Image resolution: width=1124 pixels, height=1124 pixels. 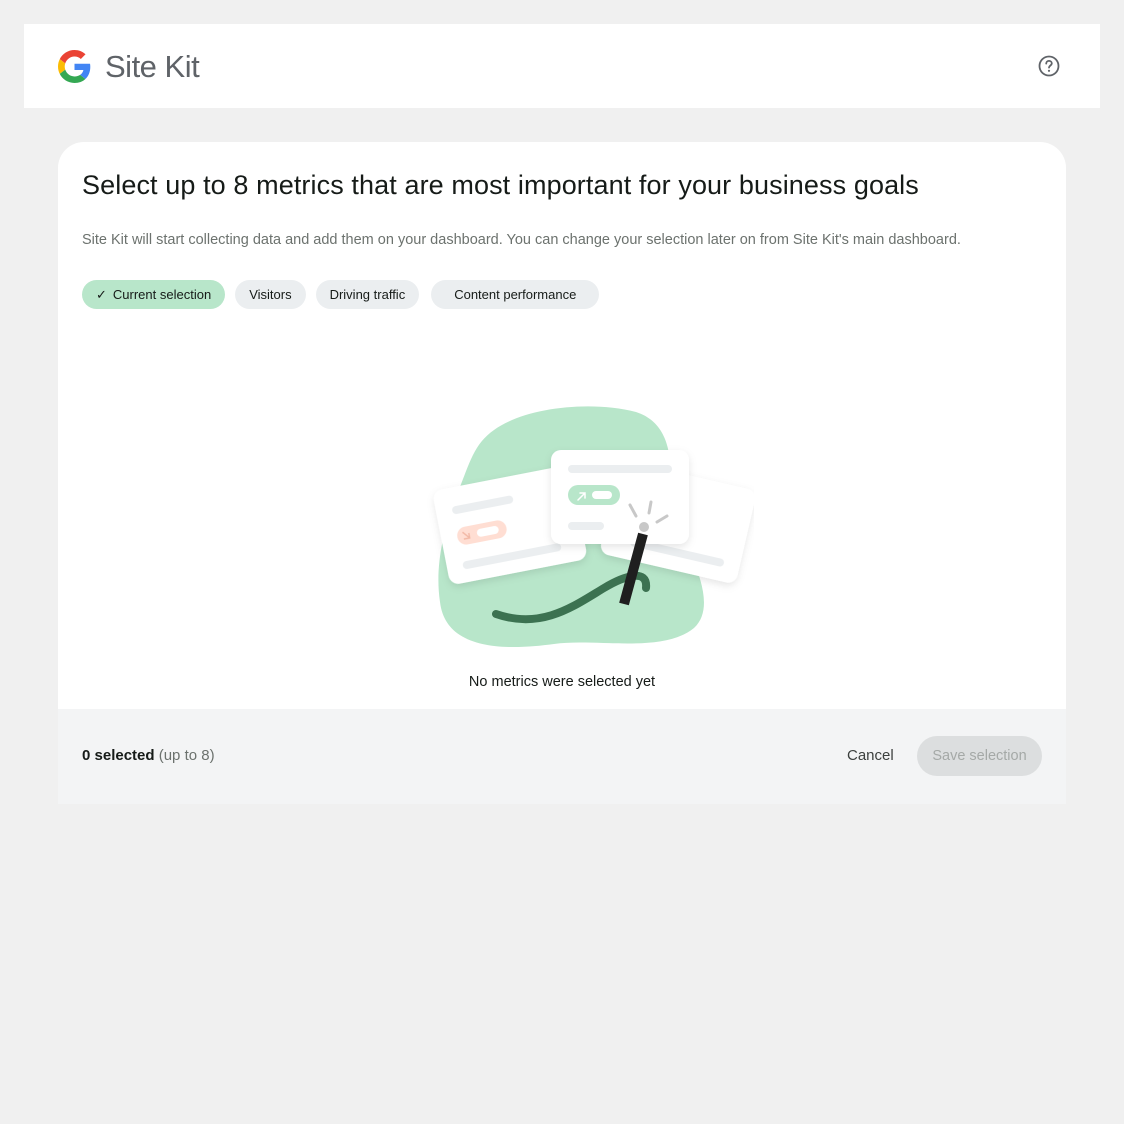 I want to click on selection-count: 0 selected (up to 8), so click(x=148, y=755).